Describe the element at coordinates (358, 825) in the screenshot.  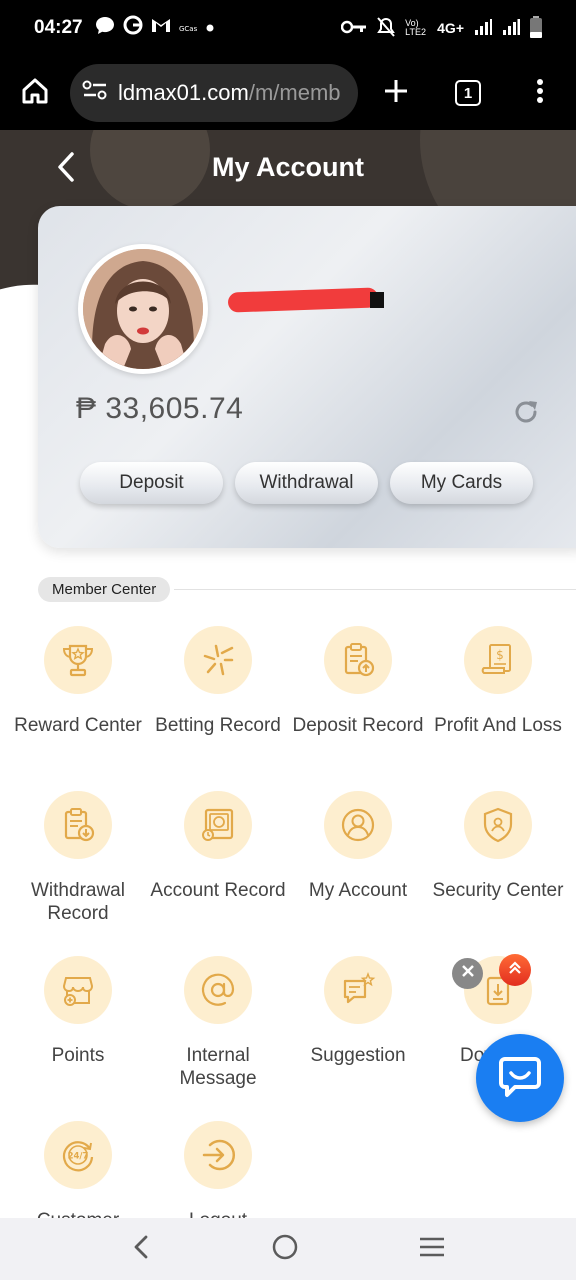
I see `user-icon` at that location.